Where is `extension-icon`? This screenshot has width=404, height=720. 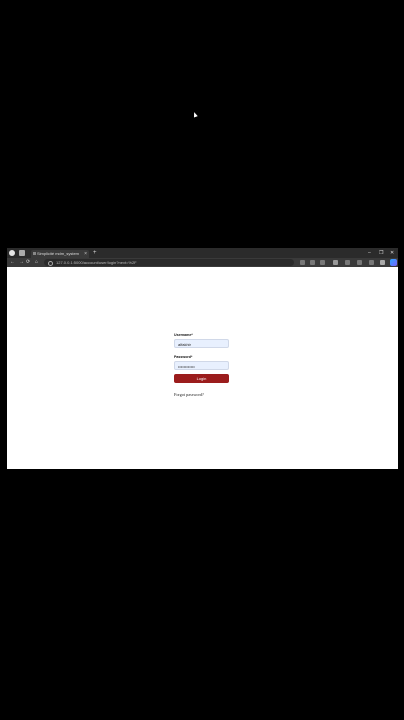 extension-icon is located at coordinates (322, 262).